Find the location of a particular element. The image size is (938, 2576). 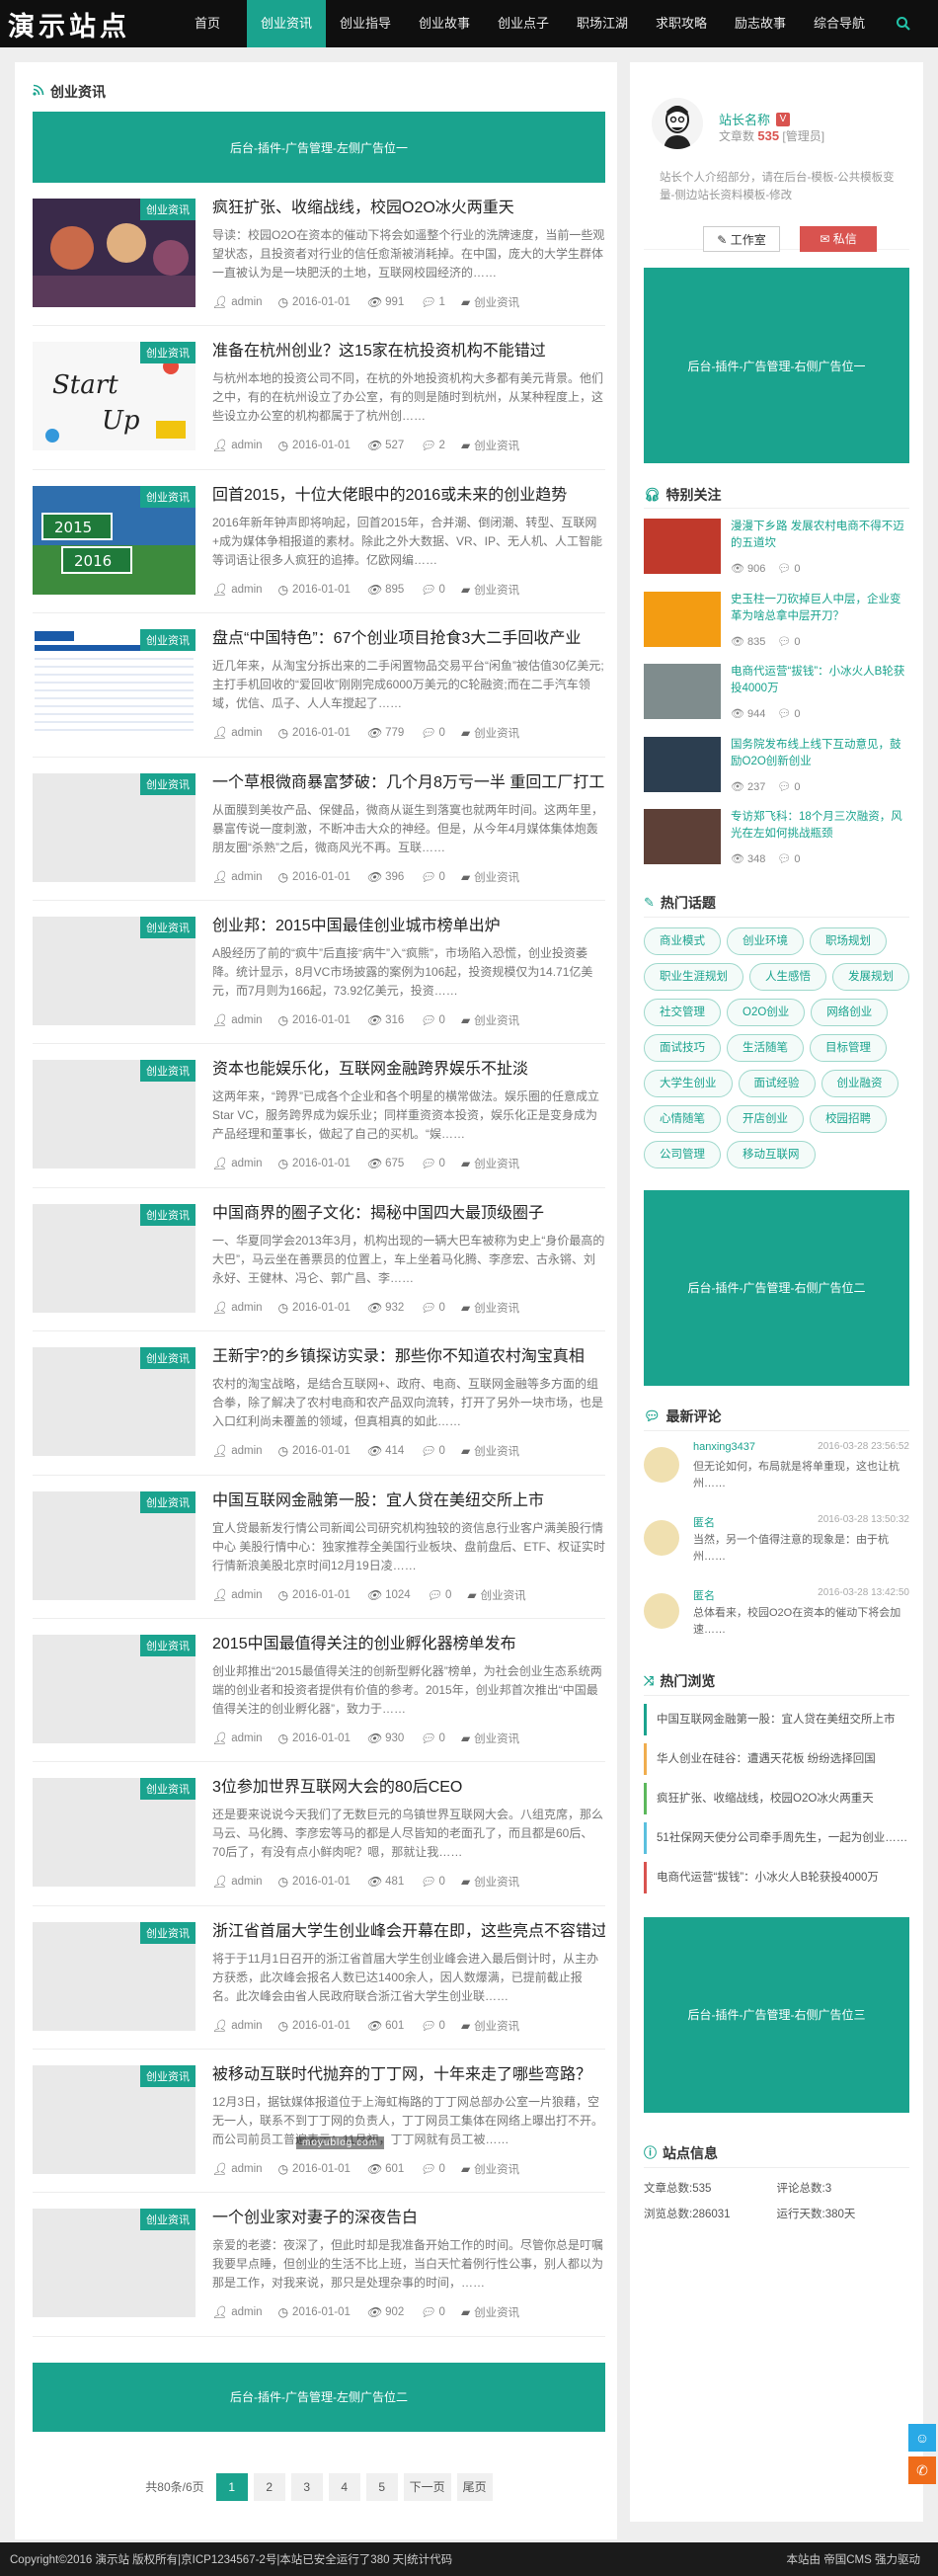

page-4-button: 4 is located at coordinates (344, 2486).